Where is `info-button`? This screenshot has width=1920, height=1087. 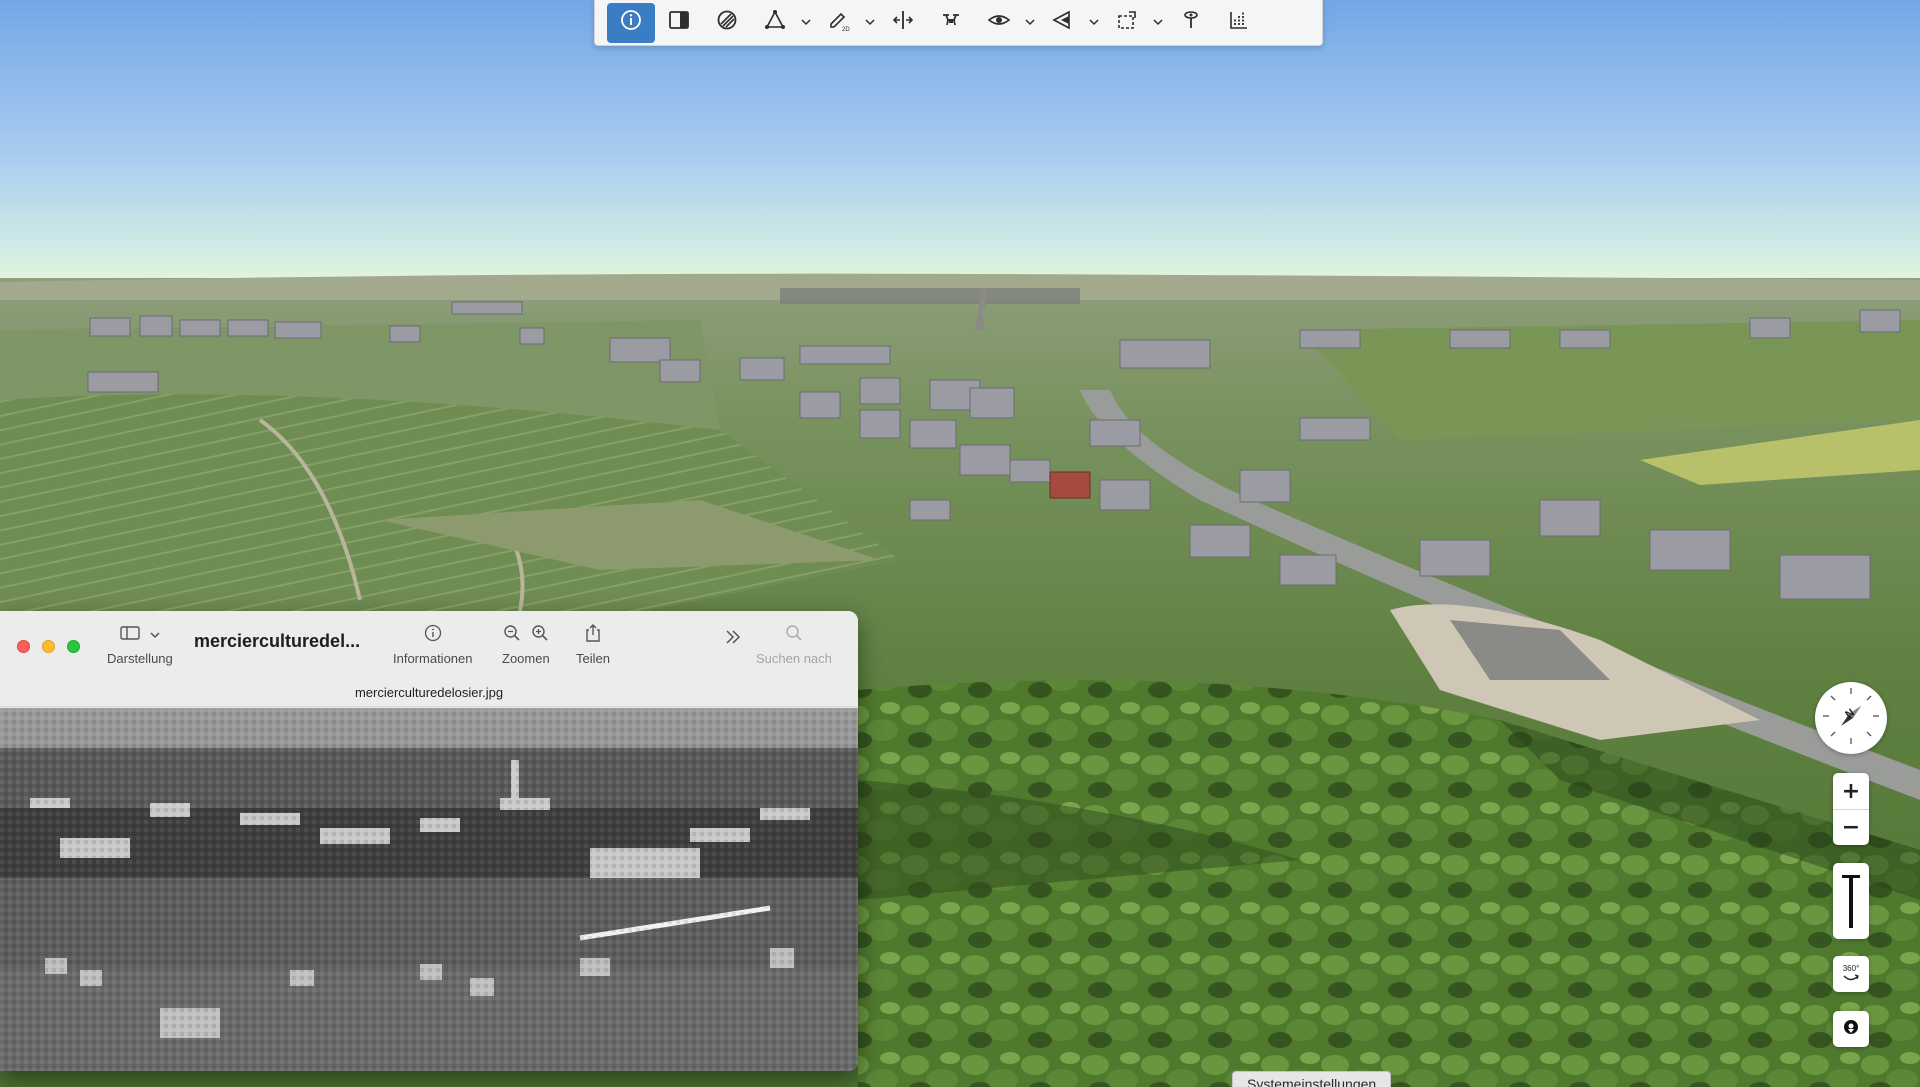
info-button is located at coordinates (631, 22).